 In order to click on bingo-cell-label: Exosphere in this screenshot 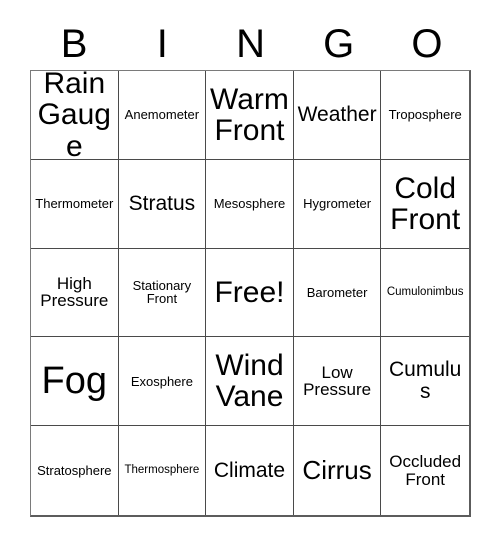, I will do `click(161, 381)`.